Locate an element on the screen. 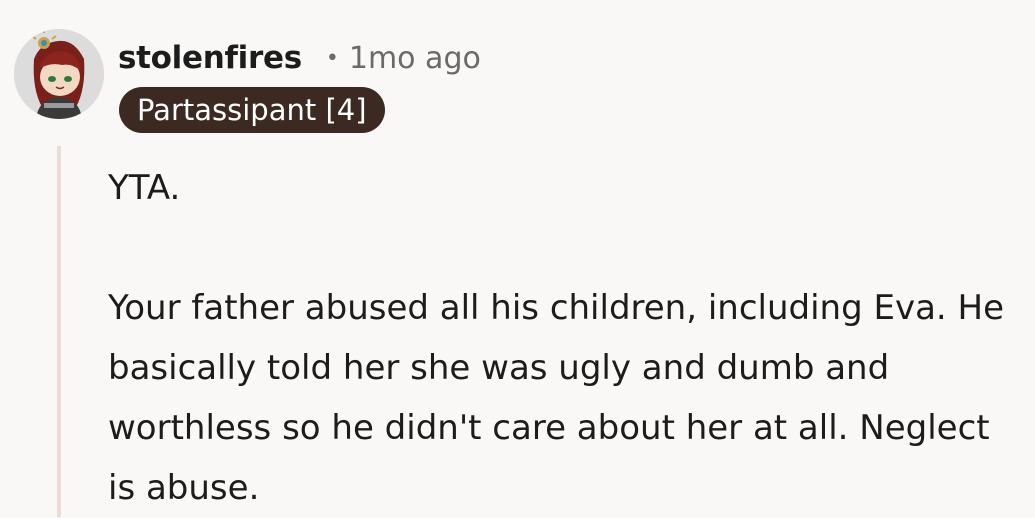 Image resolution: width=1035 pixels, height=518 pixels. avatar is located at coordinates (59, 74).